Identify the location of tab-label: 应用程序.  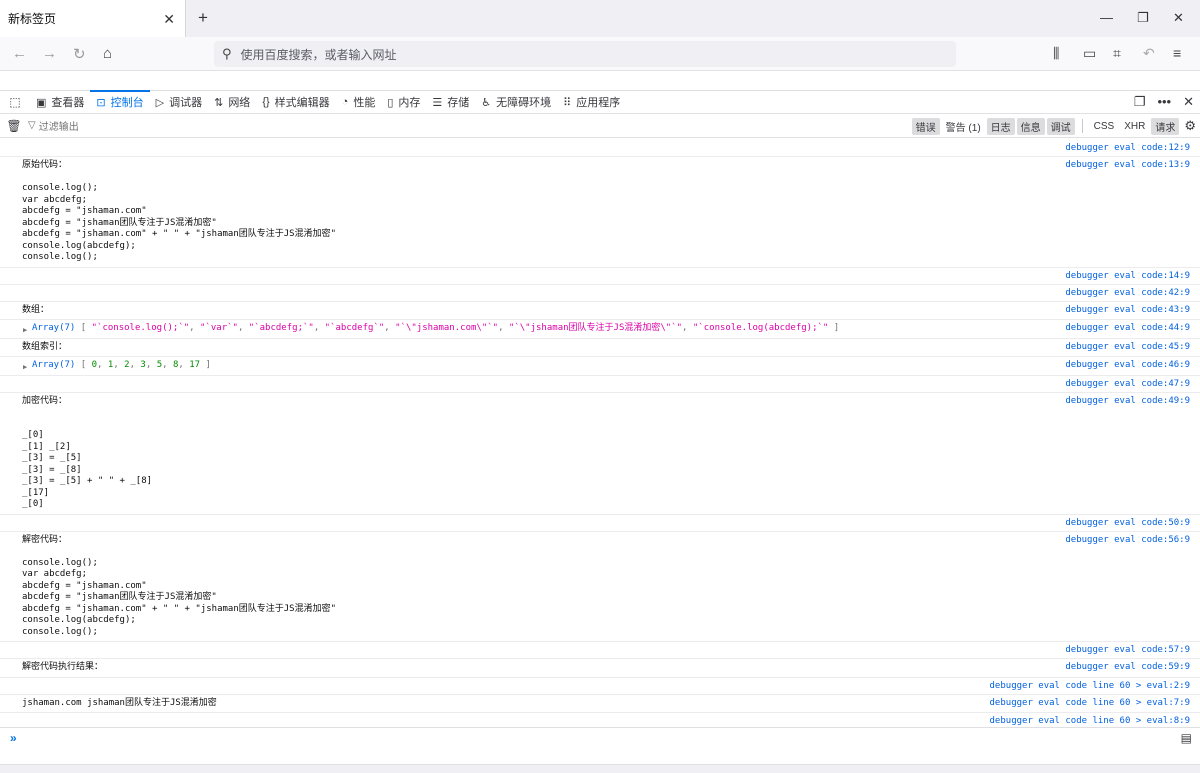
(598, 102).